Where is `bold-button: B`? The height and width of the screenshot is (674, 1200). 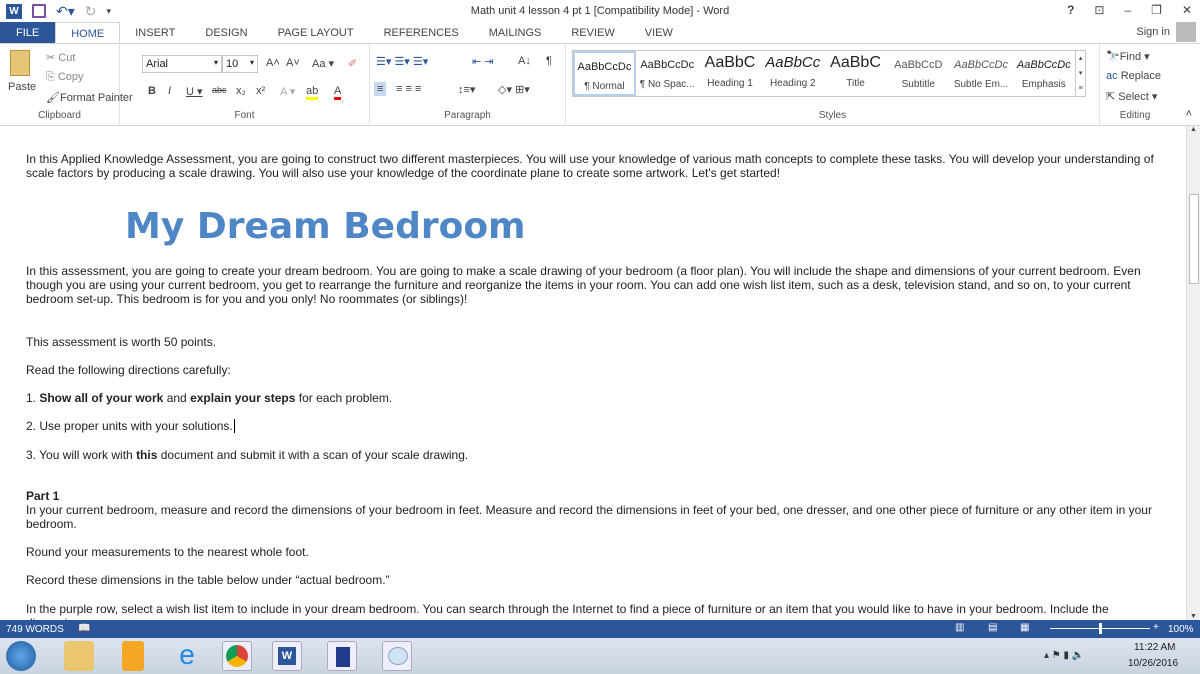 bold-button: B is located at coordinates (152, 91).